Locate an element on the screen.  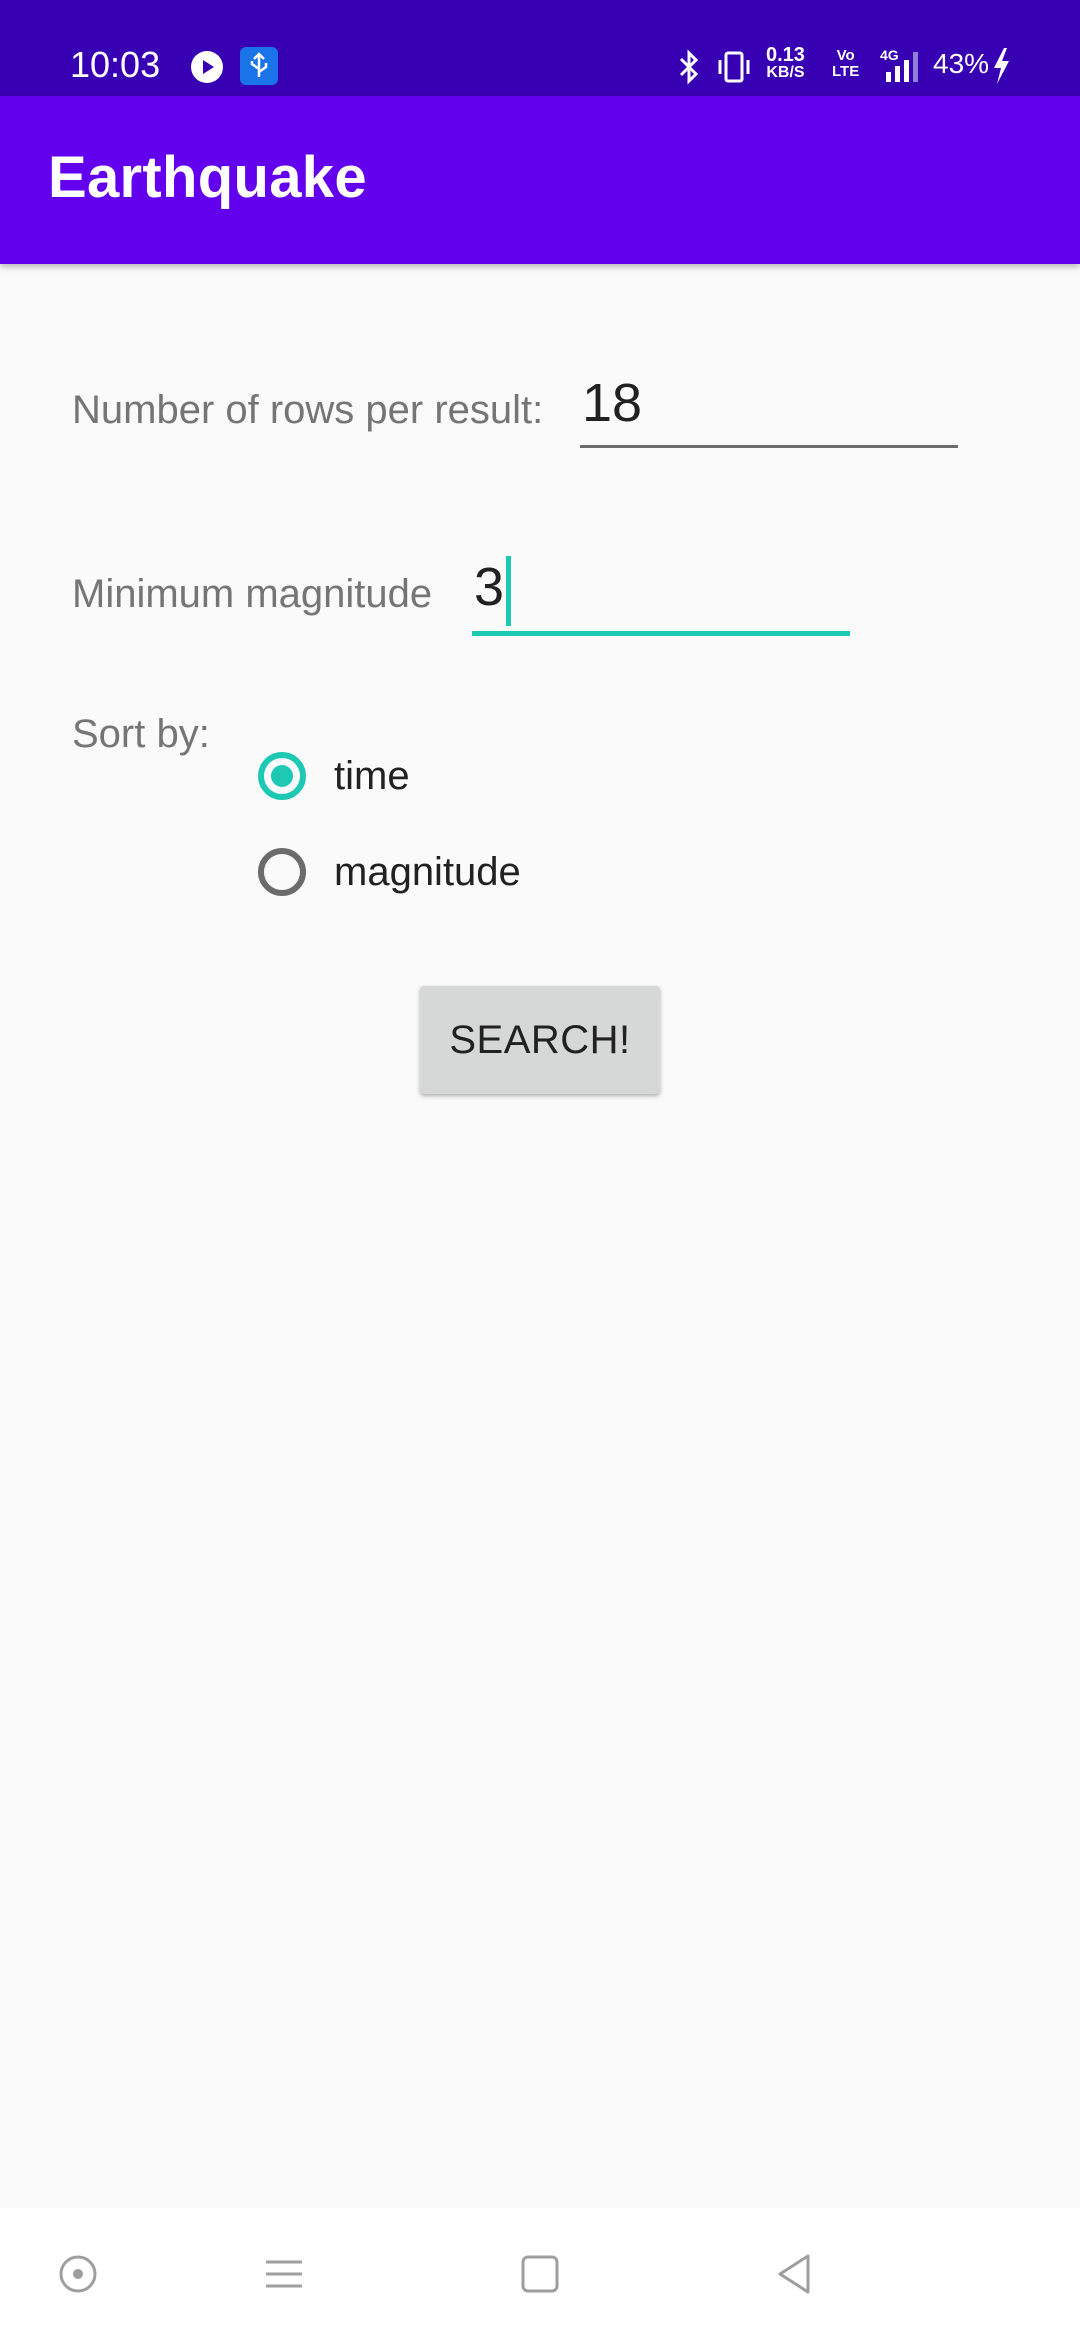
status-bar: 10:03 0.13 KB/S Vo LTE 4G 43% is located at coordinates (540, 48).